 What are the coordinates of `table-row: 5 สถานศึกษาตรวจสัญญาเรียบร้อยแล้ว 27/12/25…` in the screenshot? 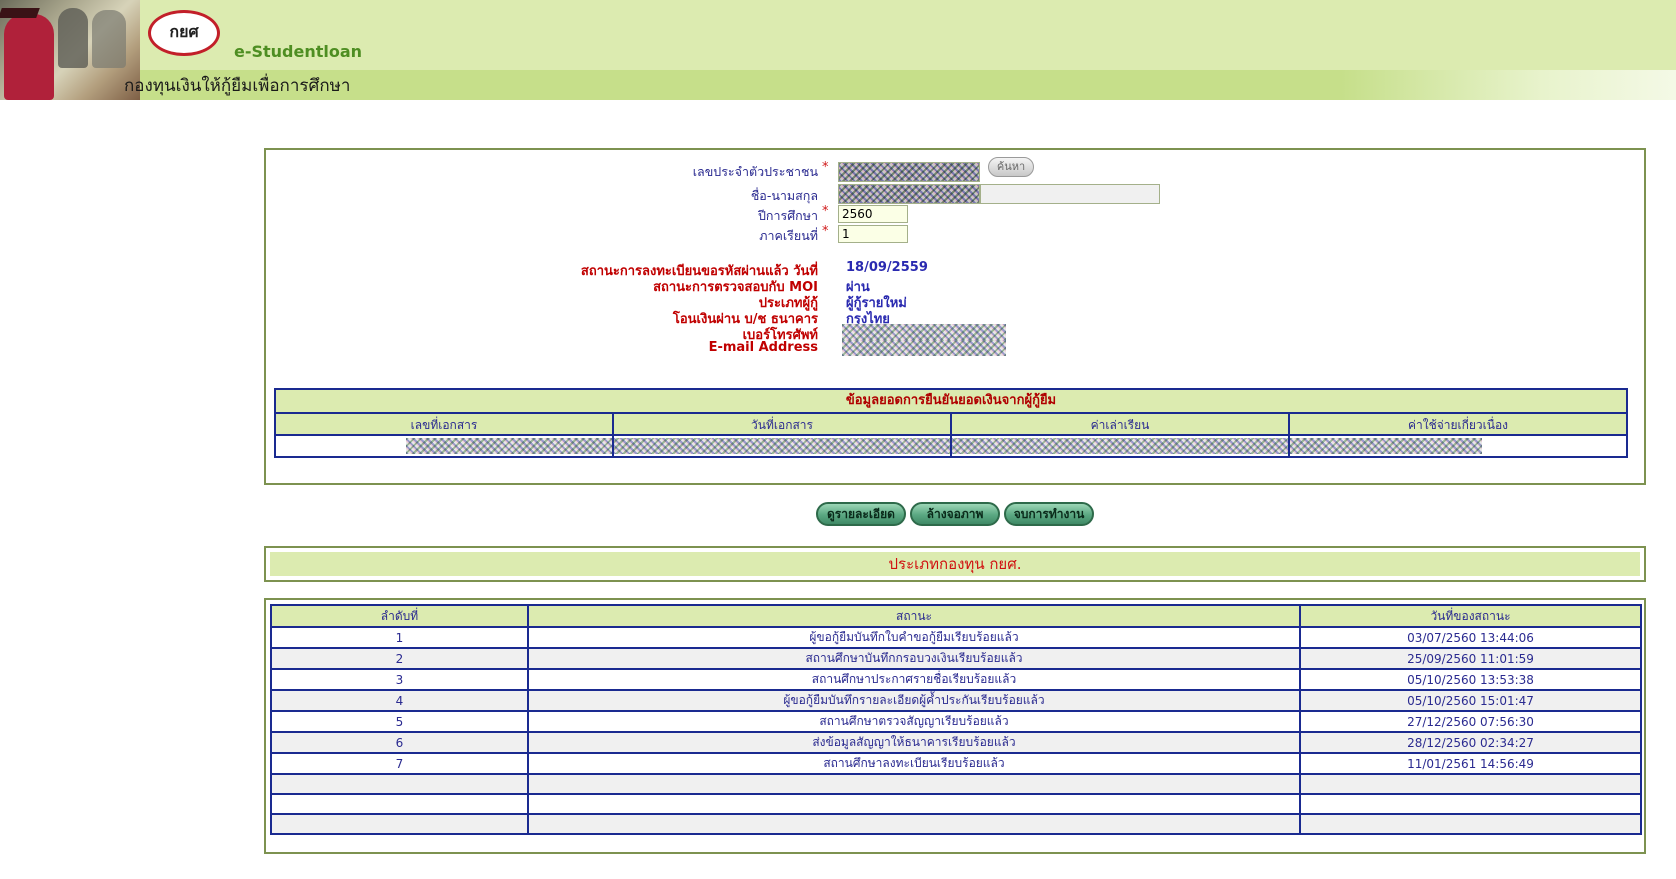 It's located at (956, 721).